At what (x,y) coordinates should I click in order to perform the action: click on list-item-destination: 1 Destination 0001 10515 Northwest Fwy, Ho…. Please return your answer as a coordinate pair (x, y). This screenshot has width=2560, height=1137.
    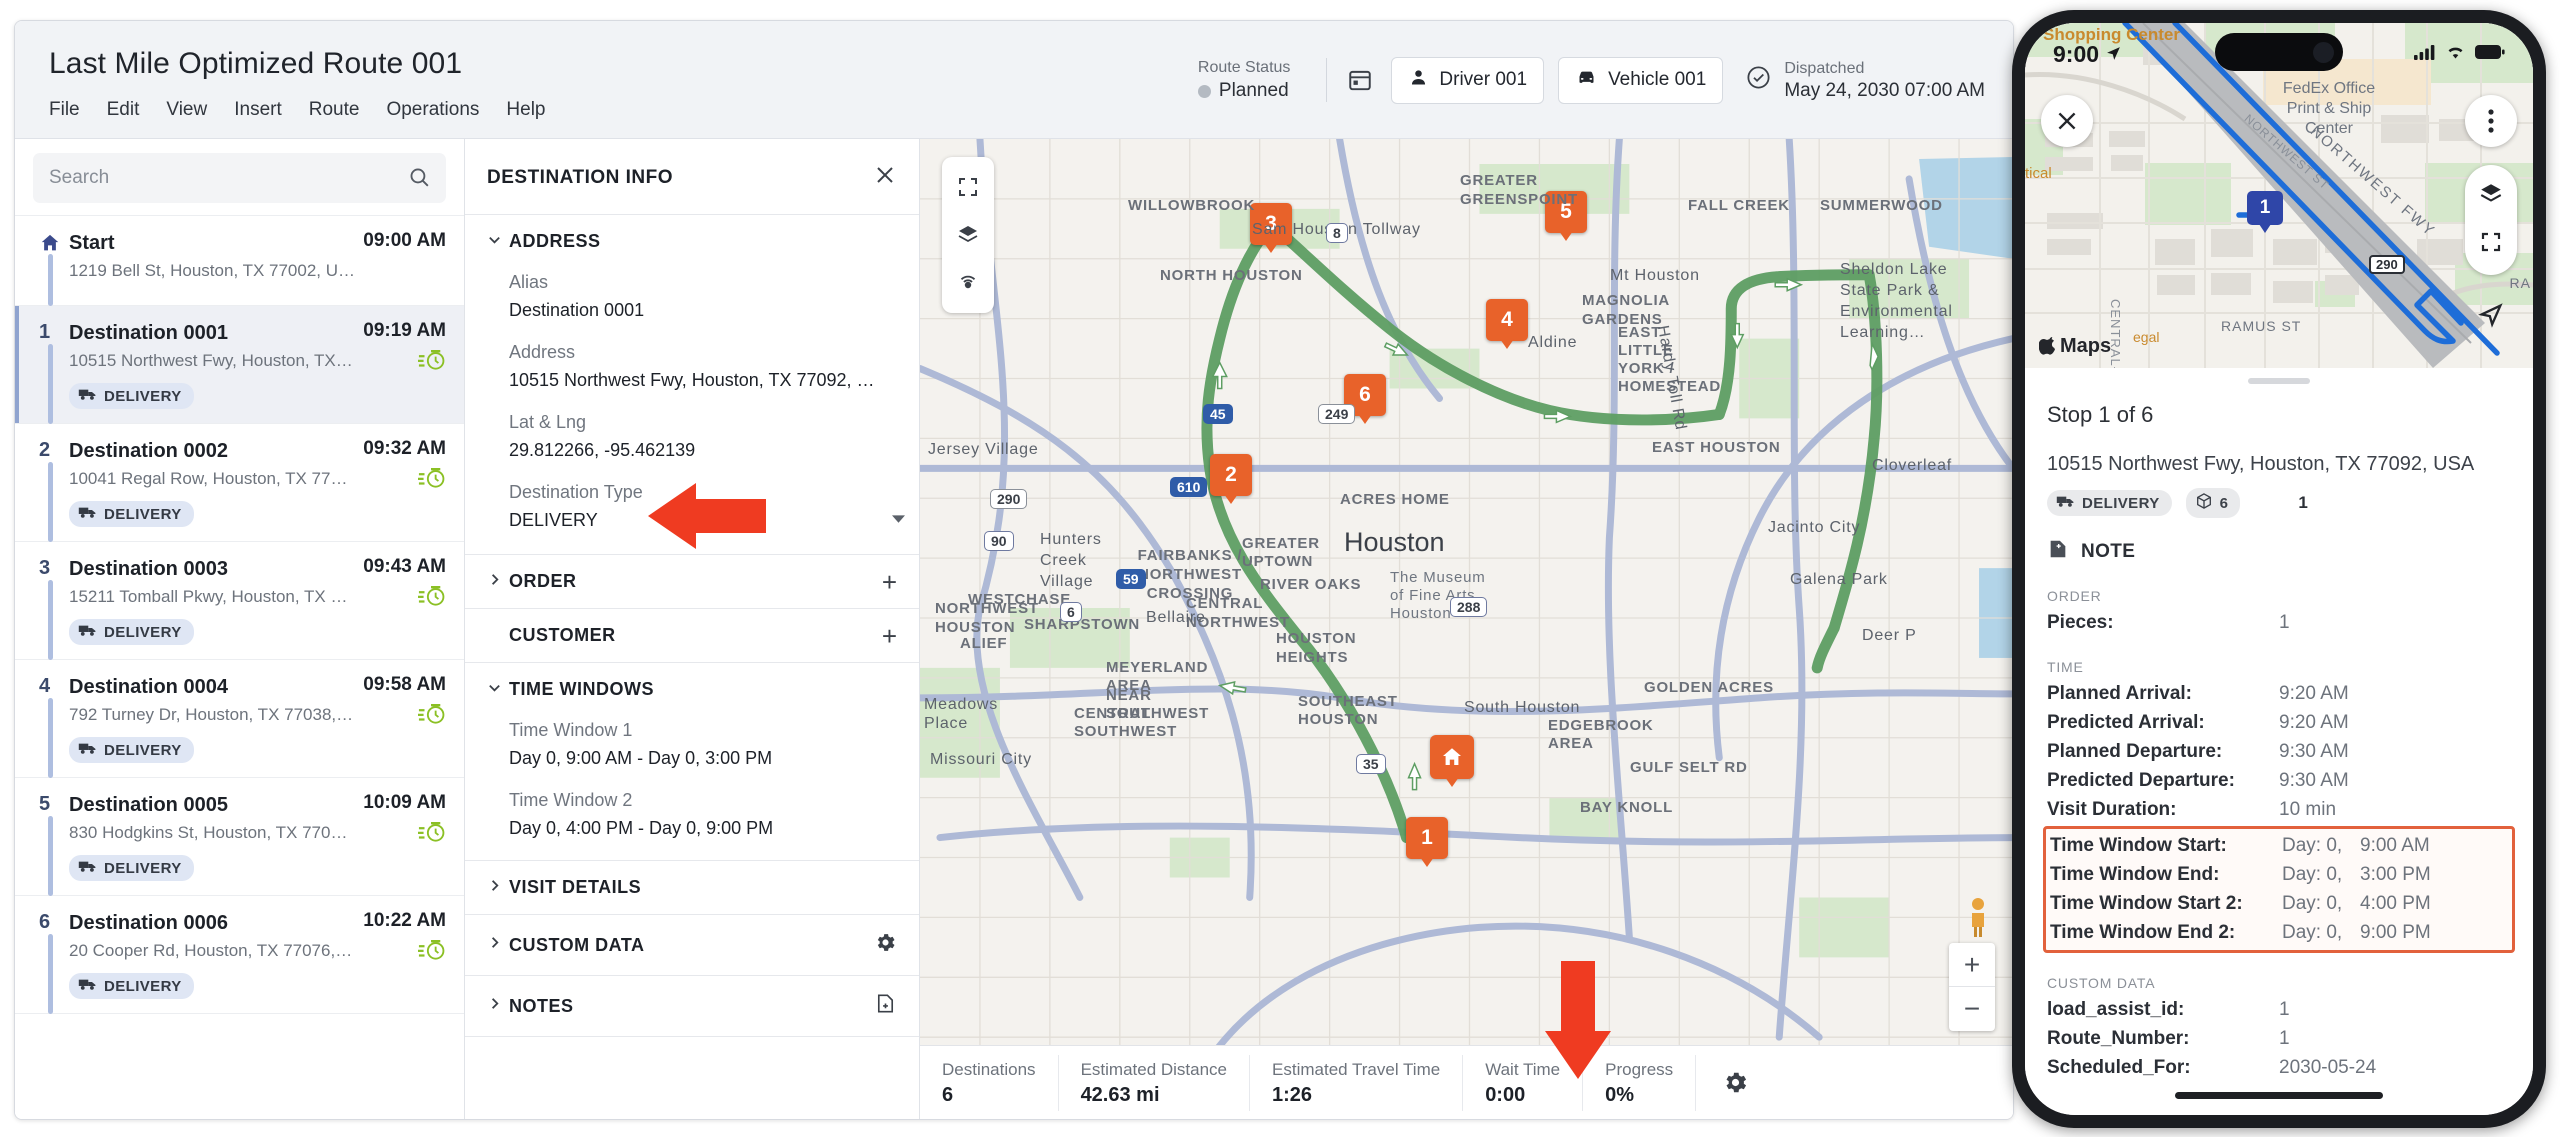
    Looking at the image, I should click on (239, 365).